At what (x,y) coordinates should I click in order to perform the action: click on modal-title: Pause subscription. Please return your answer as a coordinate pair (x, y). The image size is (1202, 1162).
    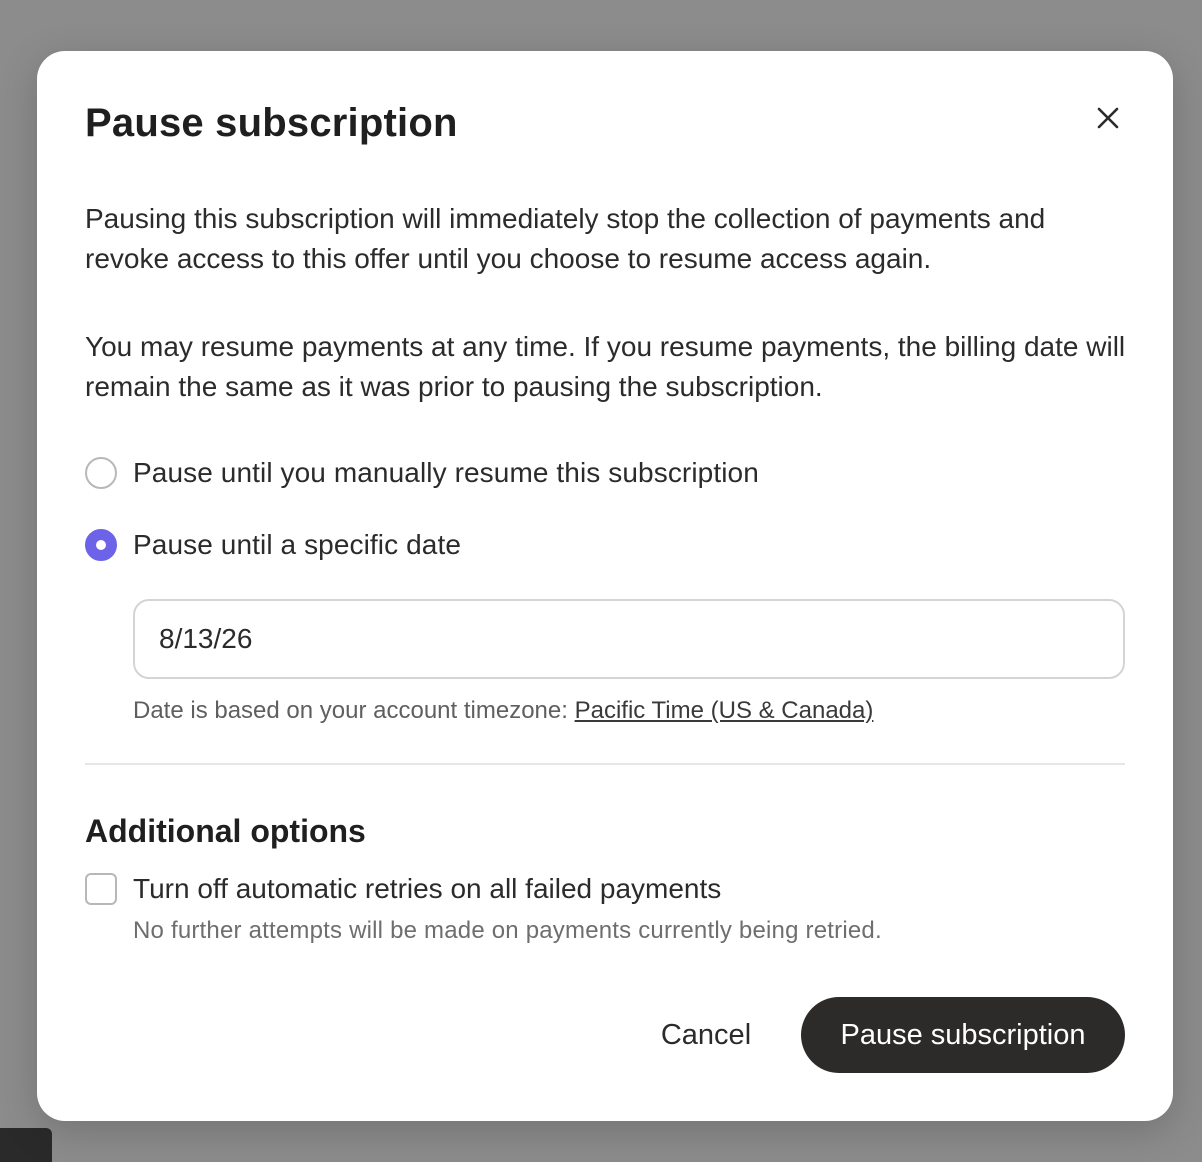
    Looking at the image, I should click on (271, 123).